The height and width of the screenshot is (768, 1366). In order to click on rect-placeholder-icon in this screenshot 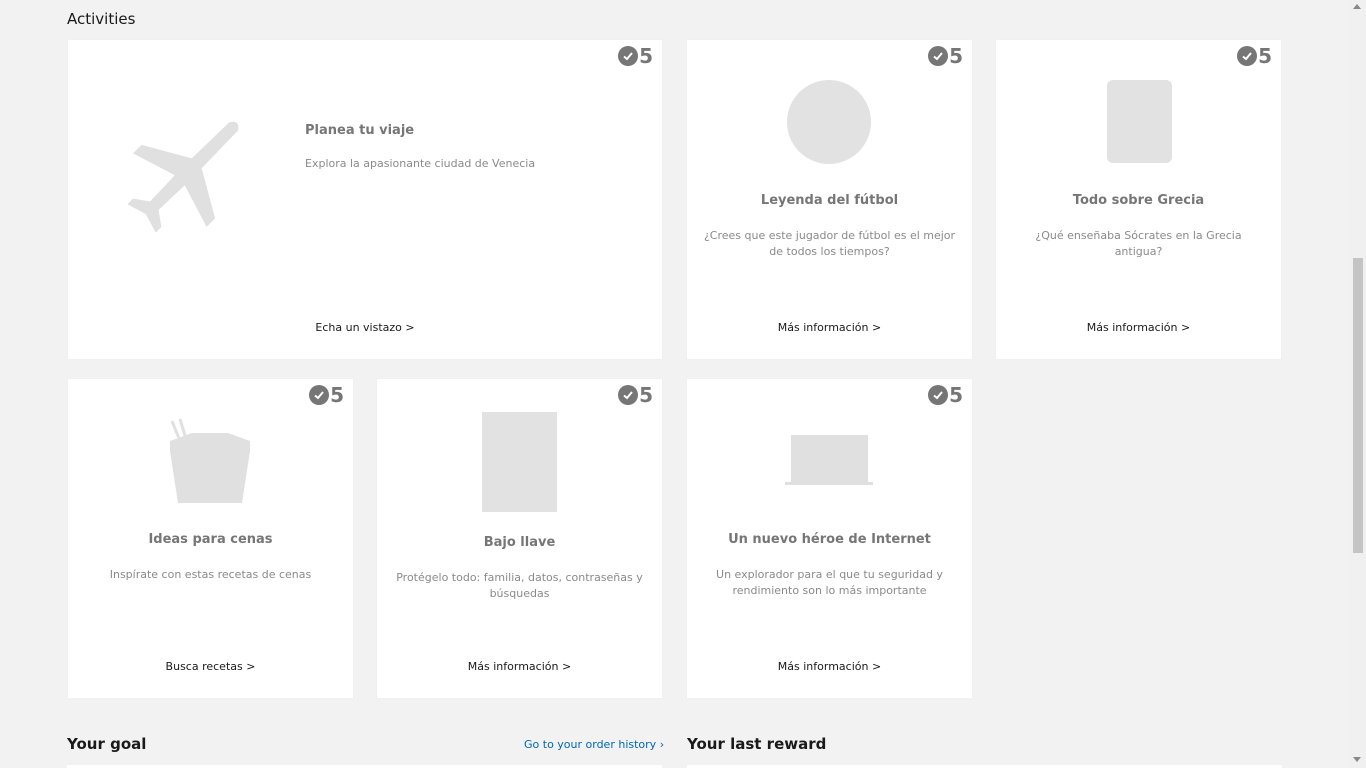, I will do `click(519, 462)`.